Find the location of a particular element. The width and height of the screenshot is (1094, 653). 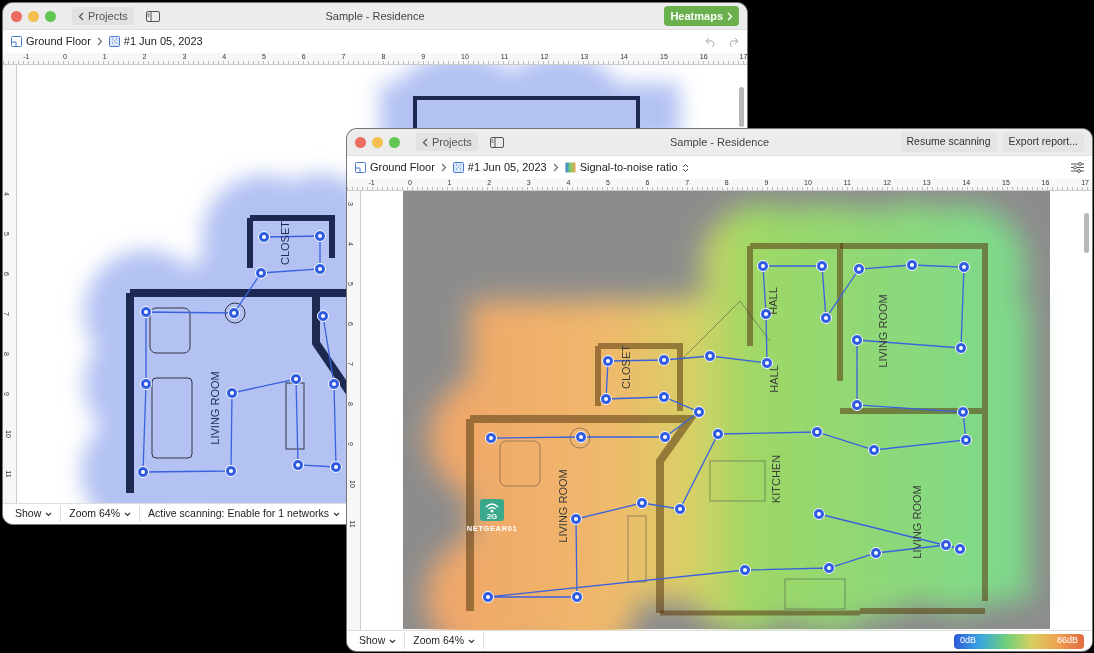

undo-icon is located at coordinates (710, 41).